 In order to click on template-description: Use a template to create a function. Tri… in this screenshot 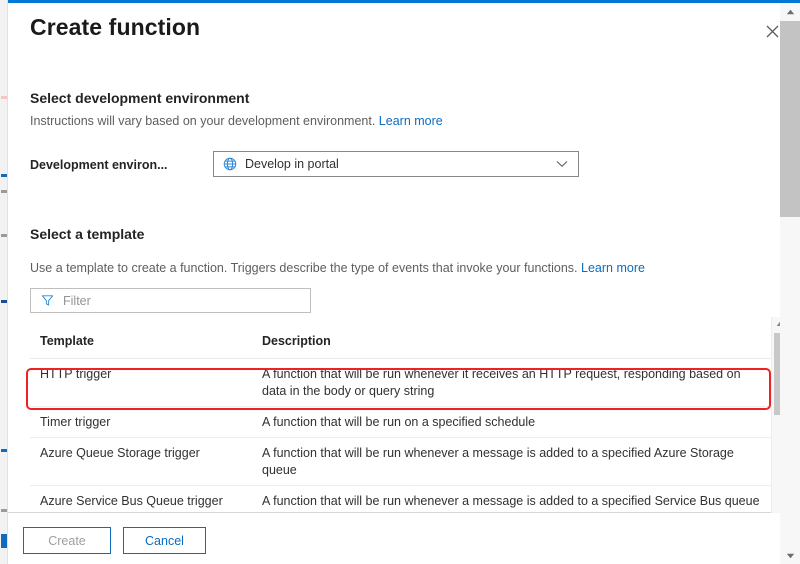, I will do `click(337, 268)`.